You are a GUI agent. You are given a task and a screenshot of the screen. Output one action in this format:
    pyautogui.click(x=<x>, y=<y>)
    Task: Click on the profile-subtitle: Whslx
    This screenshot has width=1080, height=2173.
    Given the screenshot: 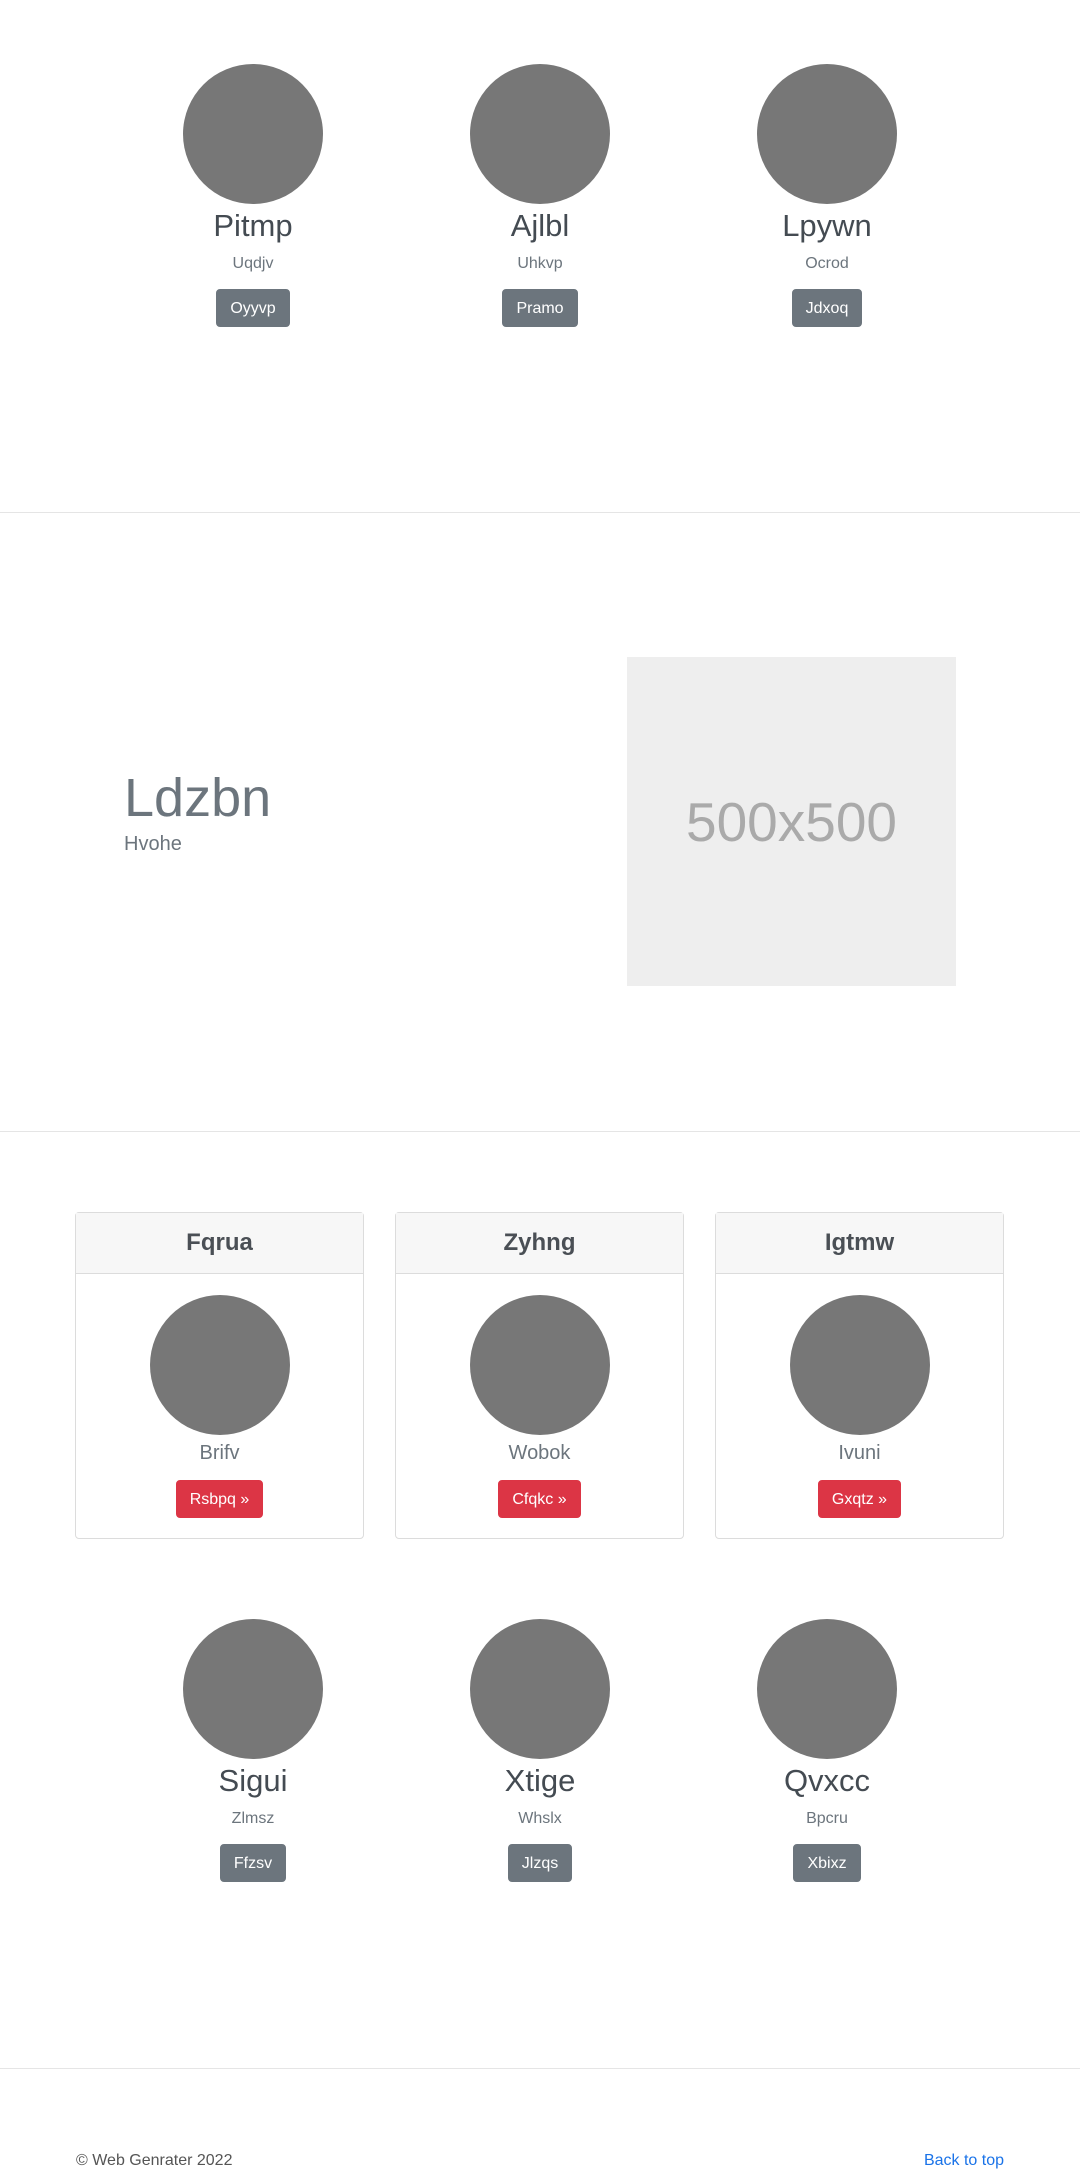 What is the action you would take?
    pyautogui.click(x=540, y=1818)
    